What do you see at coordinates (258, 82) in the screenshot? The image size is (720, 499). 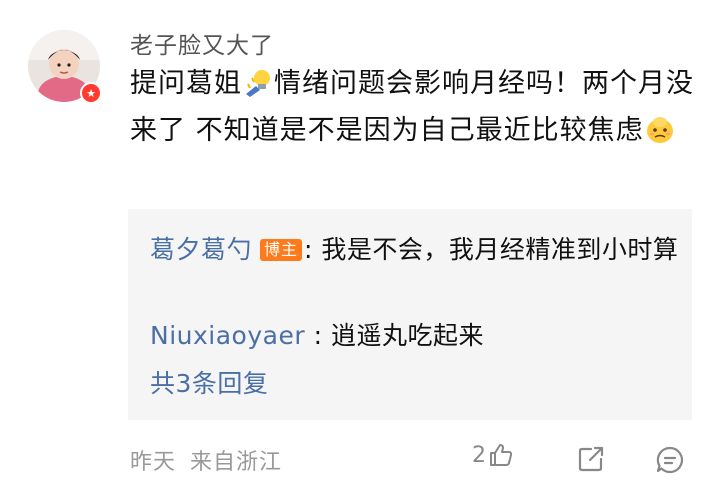 I see `lightbulb-sticker-icon` at bounding box center [258, 82].